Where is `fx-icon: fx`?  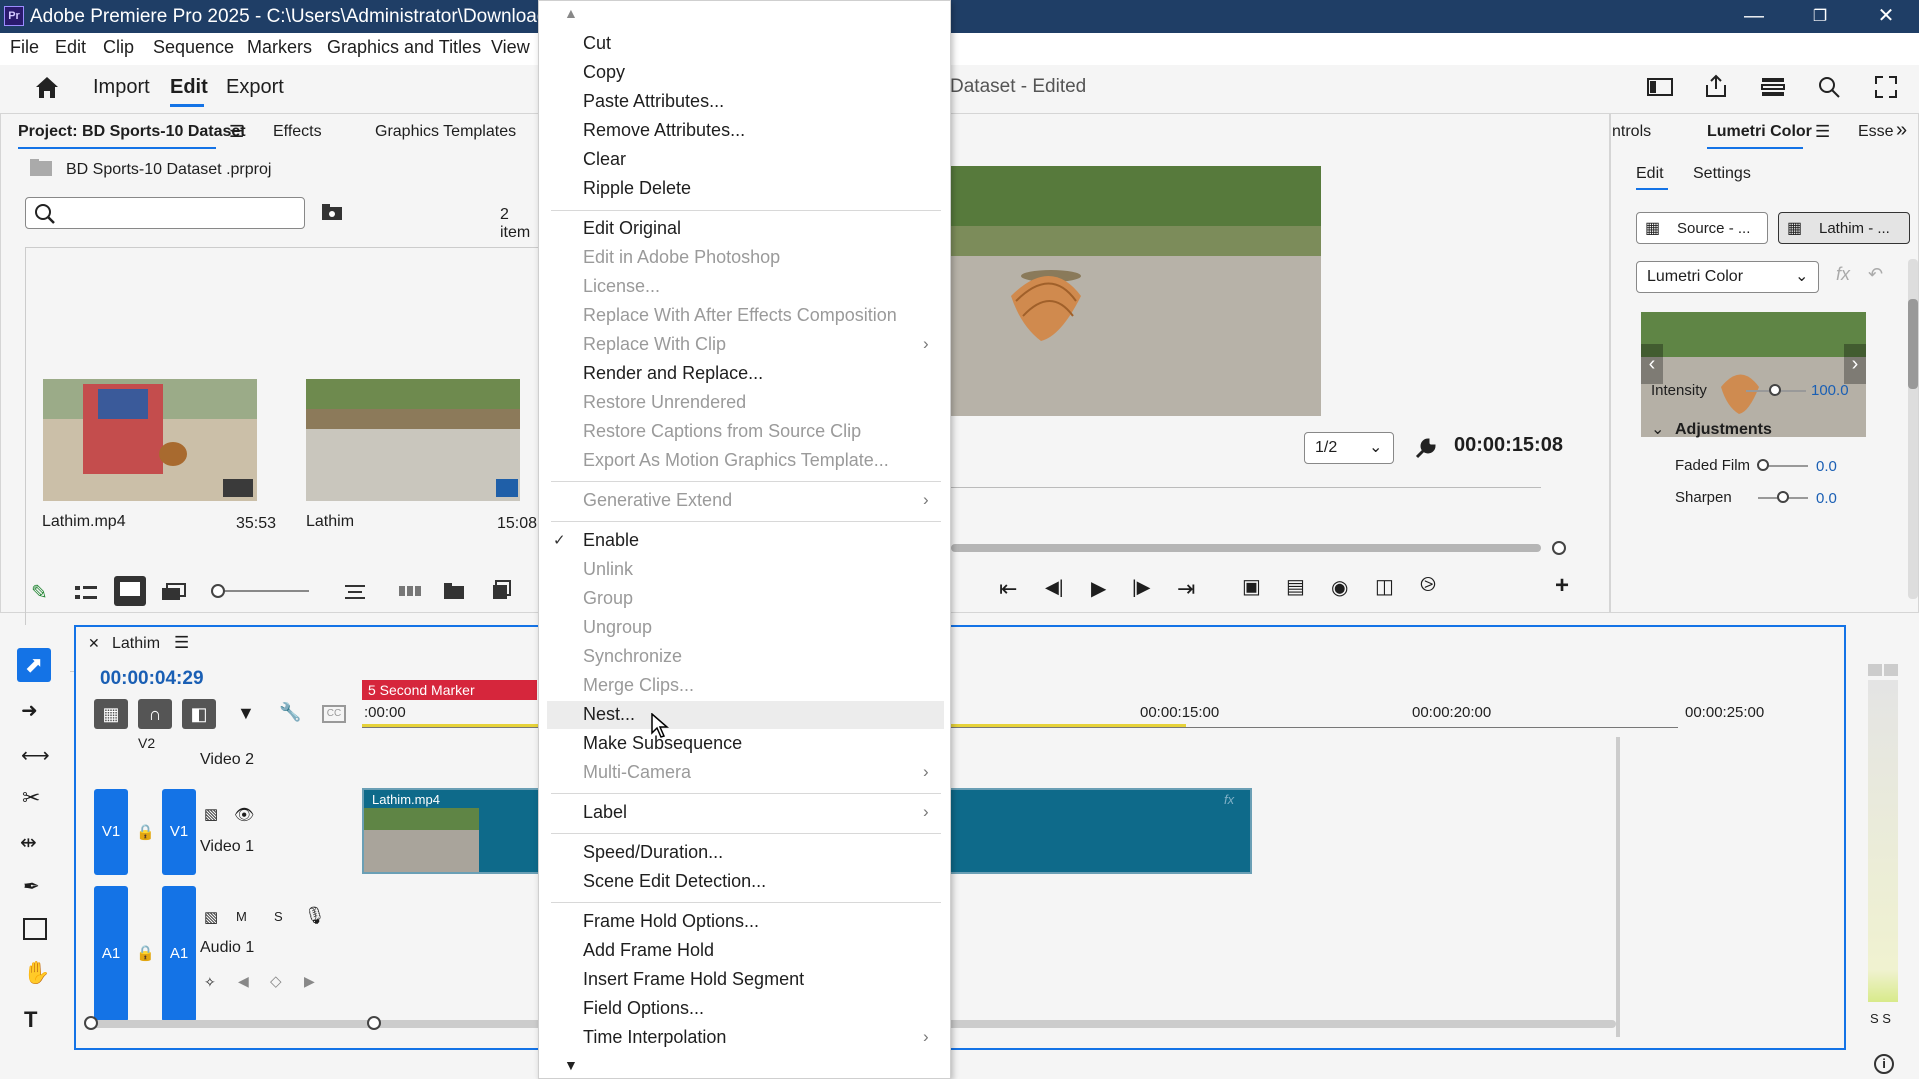 fx-icon: fx is located at coordinates (1843, 274).